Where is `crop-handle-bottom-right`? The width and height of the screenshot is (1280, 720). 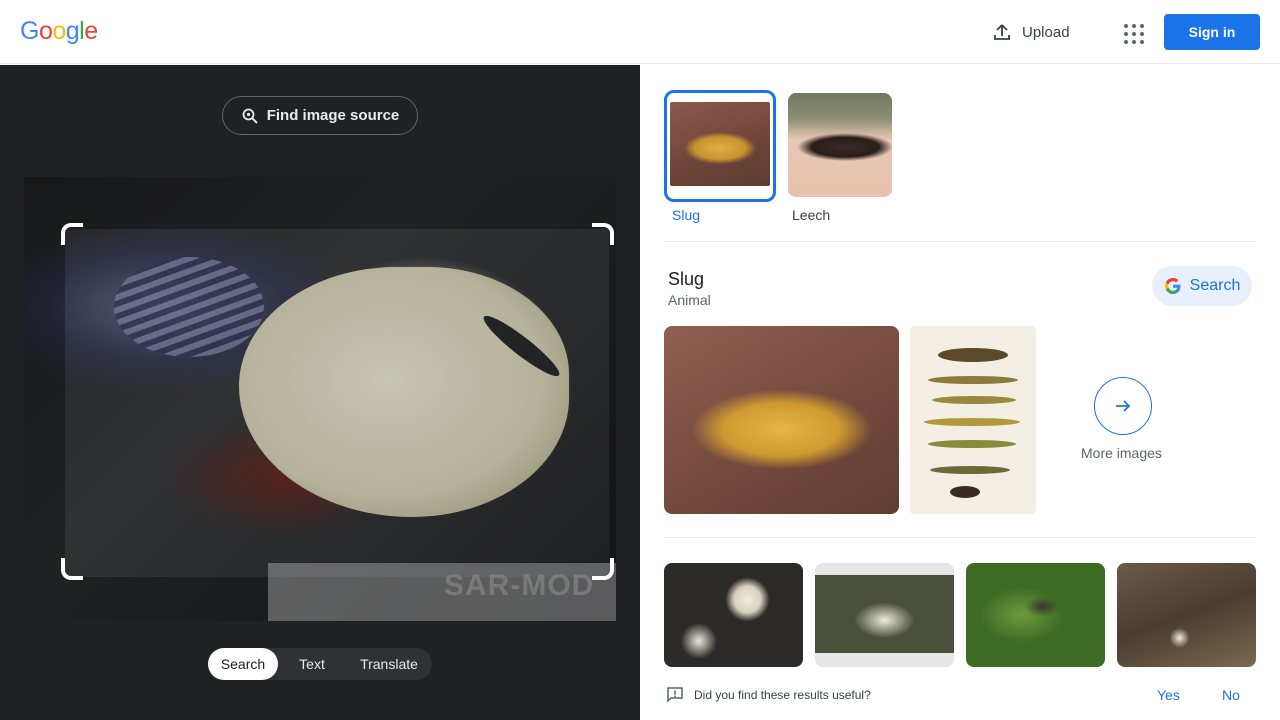 crop-handle-bottom-right is located at coordinates (603, 569).